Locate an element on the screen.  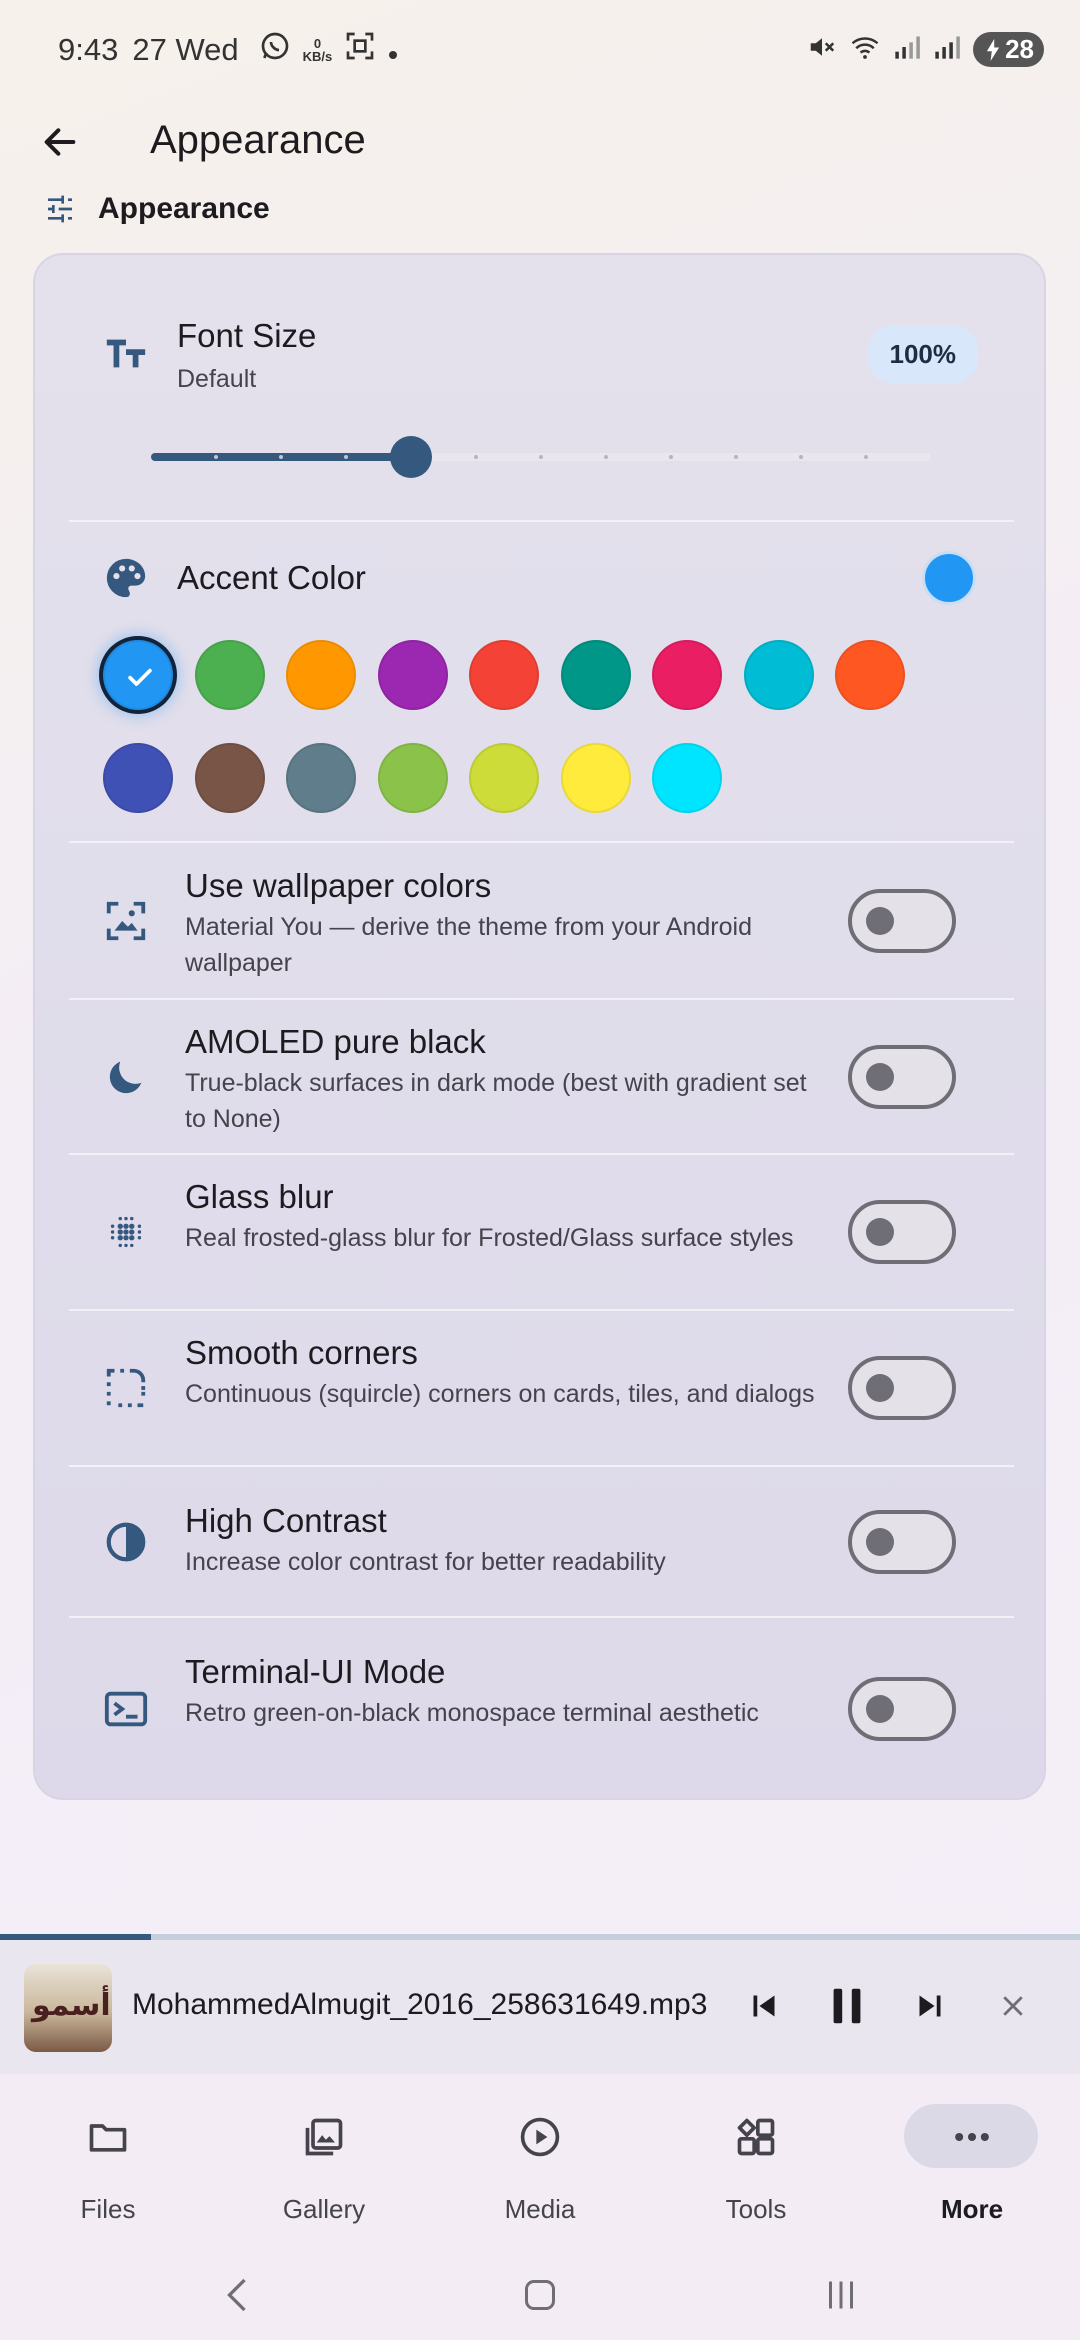
system-recents-button is located at coordinates (841, 2295).